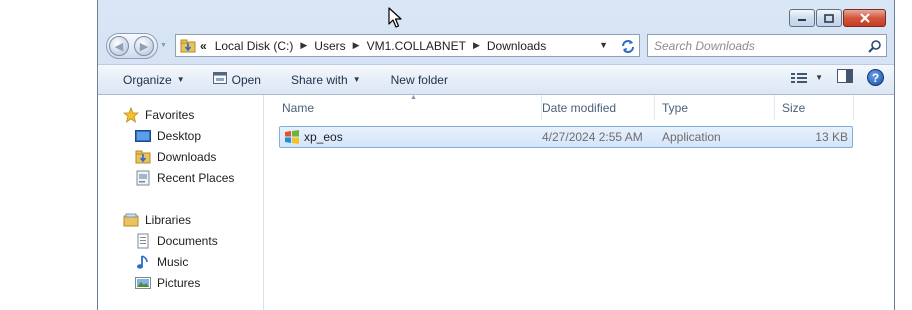 The width and height of the screenshot is (912, 310). I want to click on nav-favorites: Favorites, so click(158, 115).